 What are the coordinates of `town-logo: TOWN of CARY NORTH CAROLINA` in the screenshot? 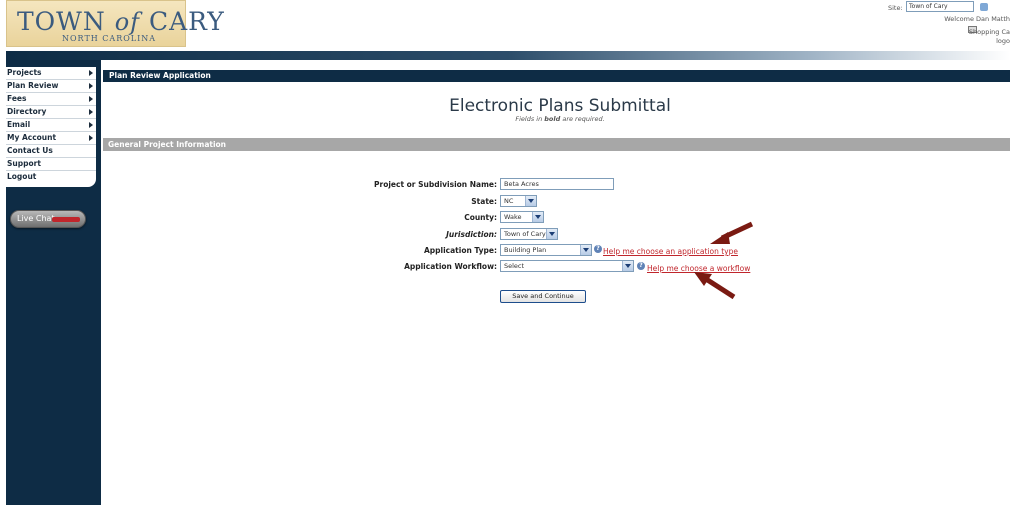 It's located at (115, 23).